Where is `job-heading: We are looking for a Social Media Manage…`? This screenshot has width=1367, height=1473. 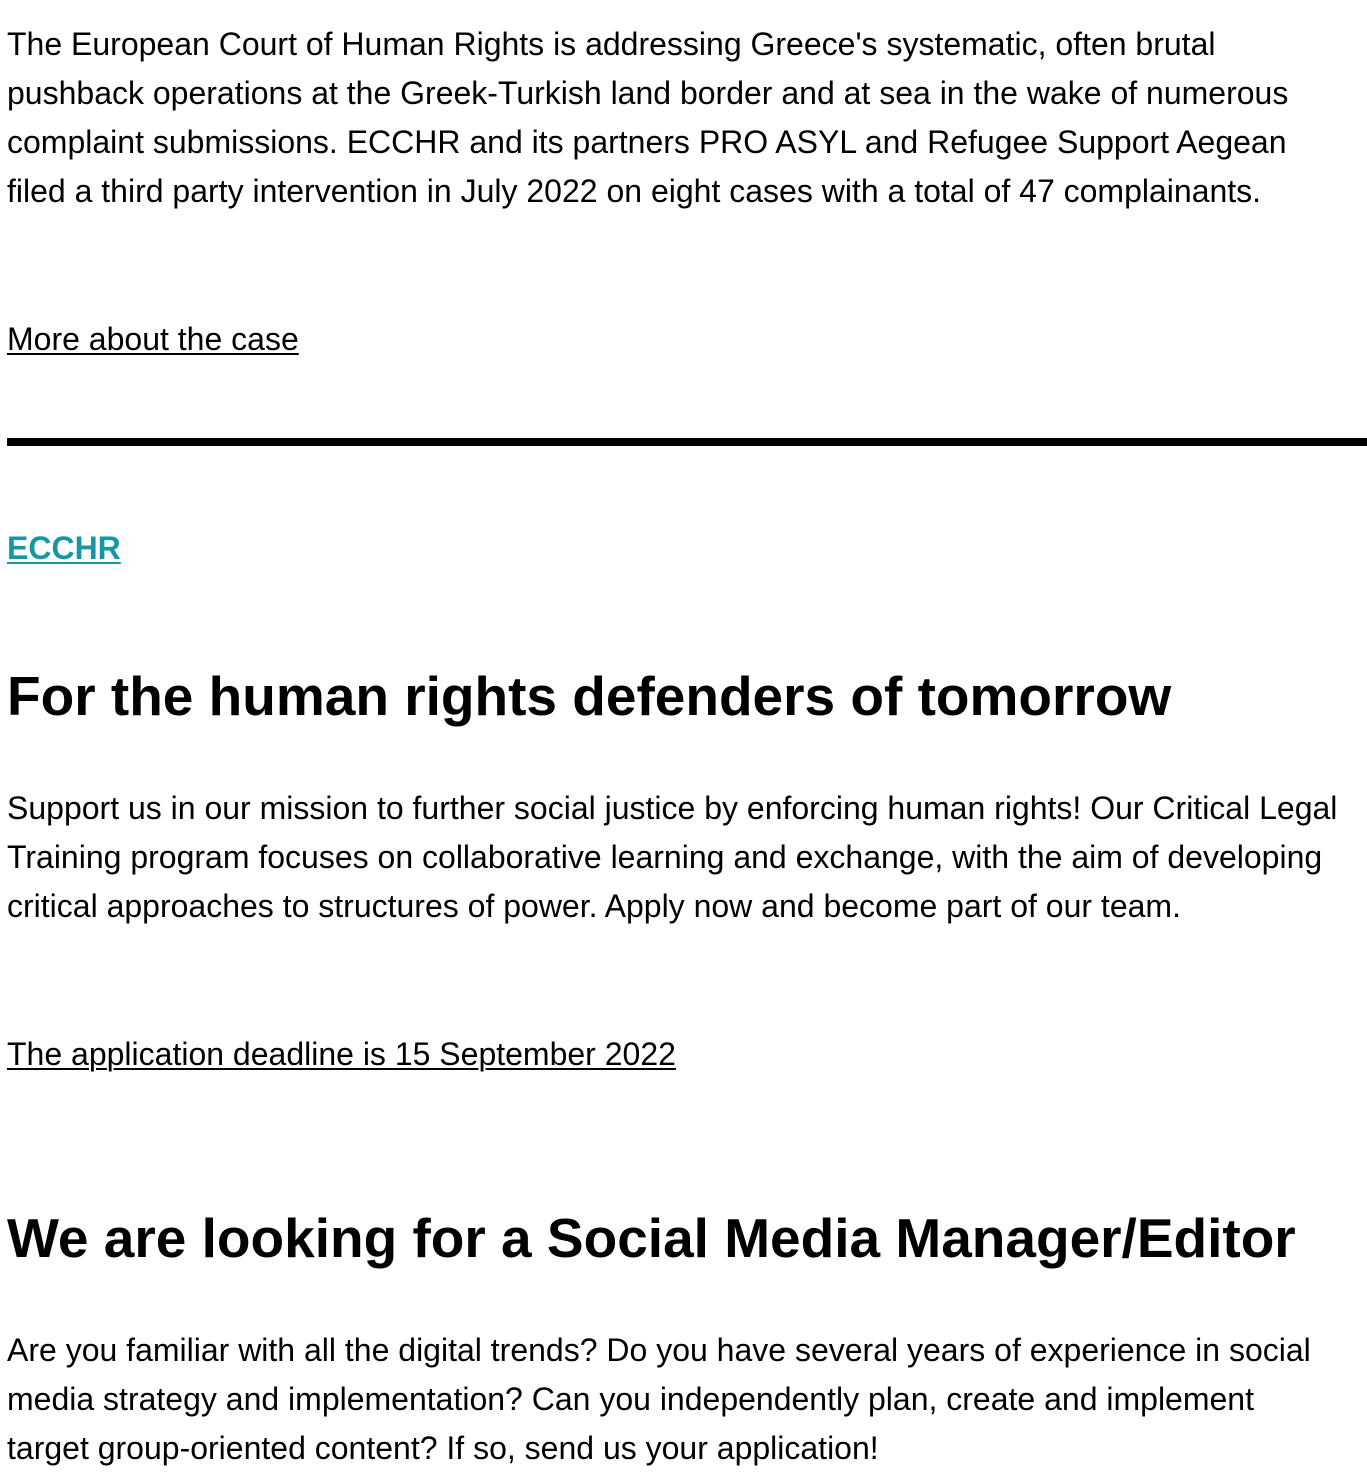
job-heading: We are looking for a Social Media Manage… is located at coordinates (651, 1238).